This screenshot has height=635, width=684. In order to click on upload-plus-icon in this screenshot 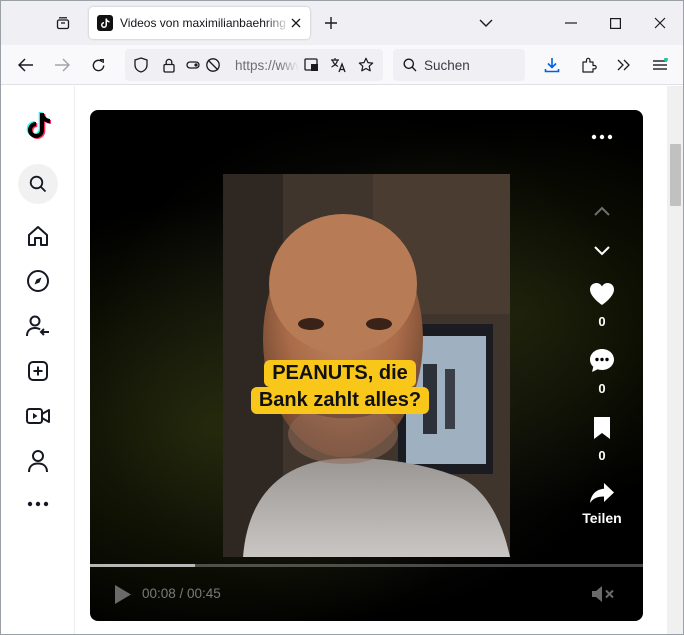, I will do `click(38, 371)`.